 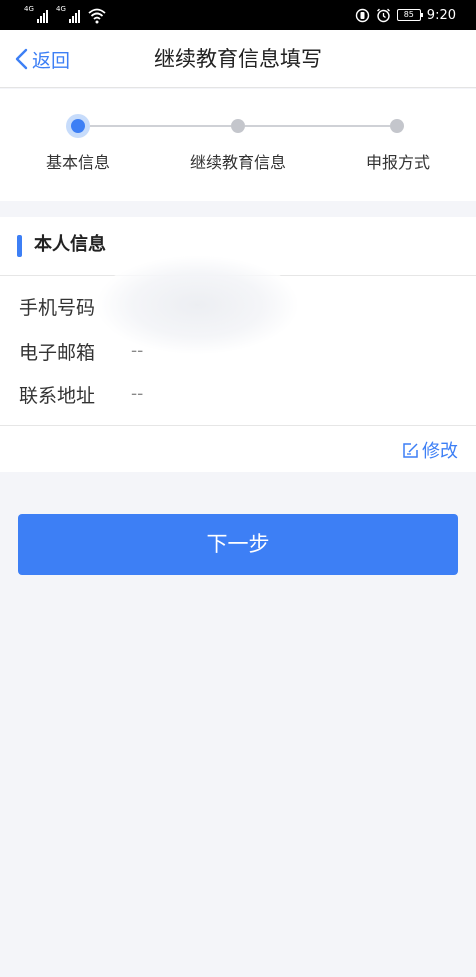 I want to click on back-chevron-icon, so click(x=21, y=59).